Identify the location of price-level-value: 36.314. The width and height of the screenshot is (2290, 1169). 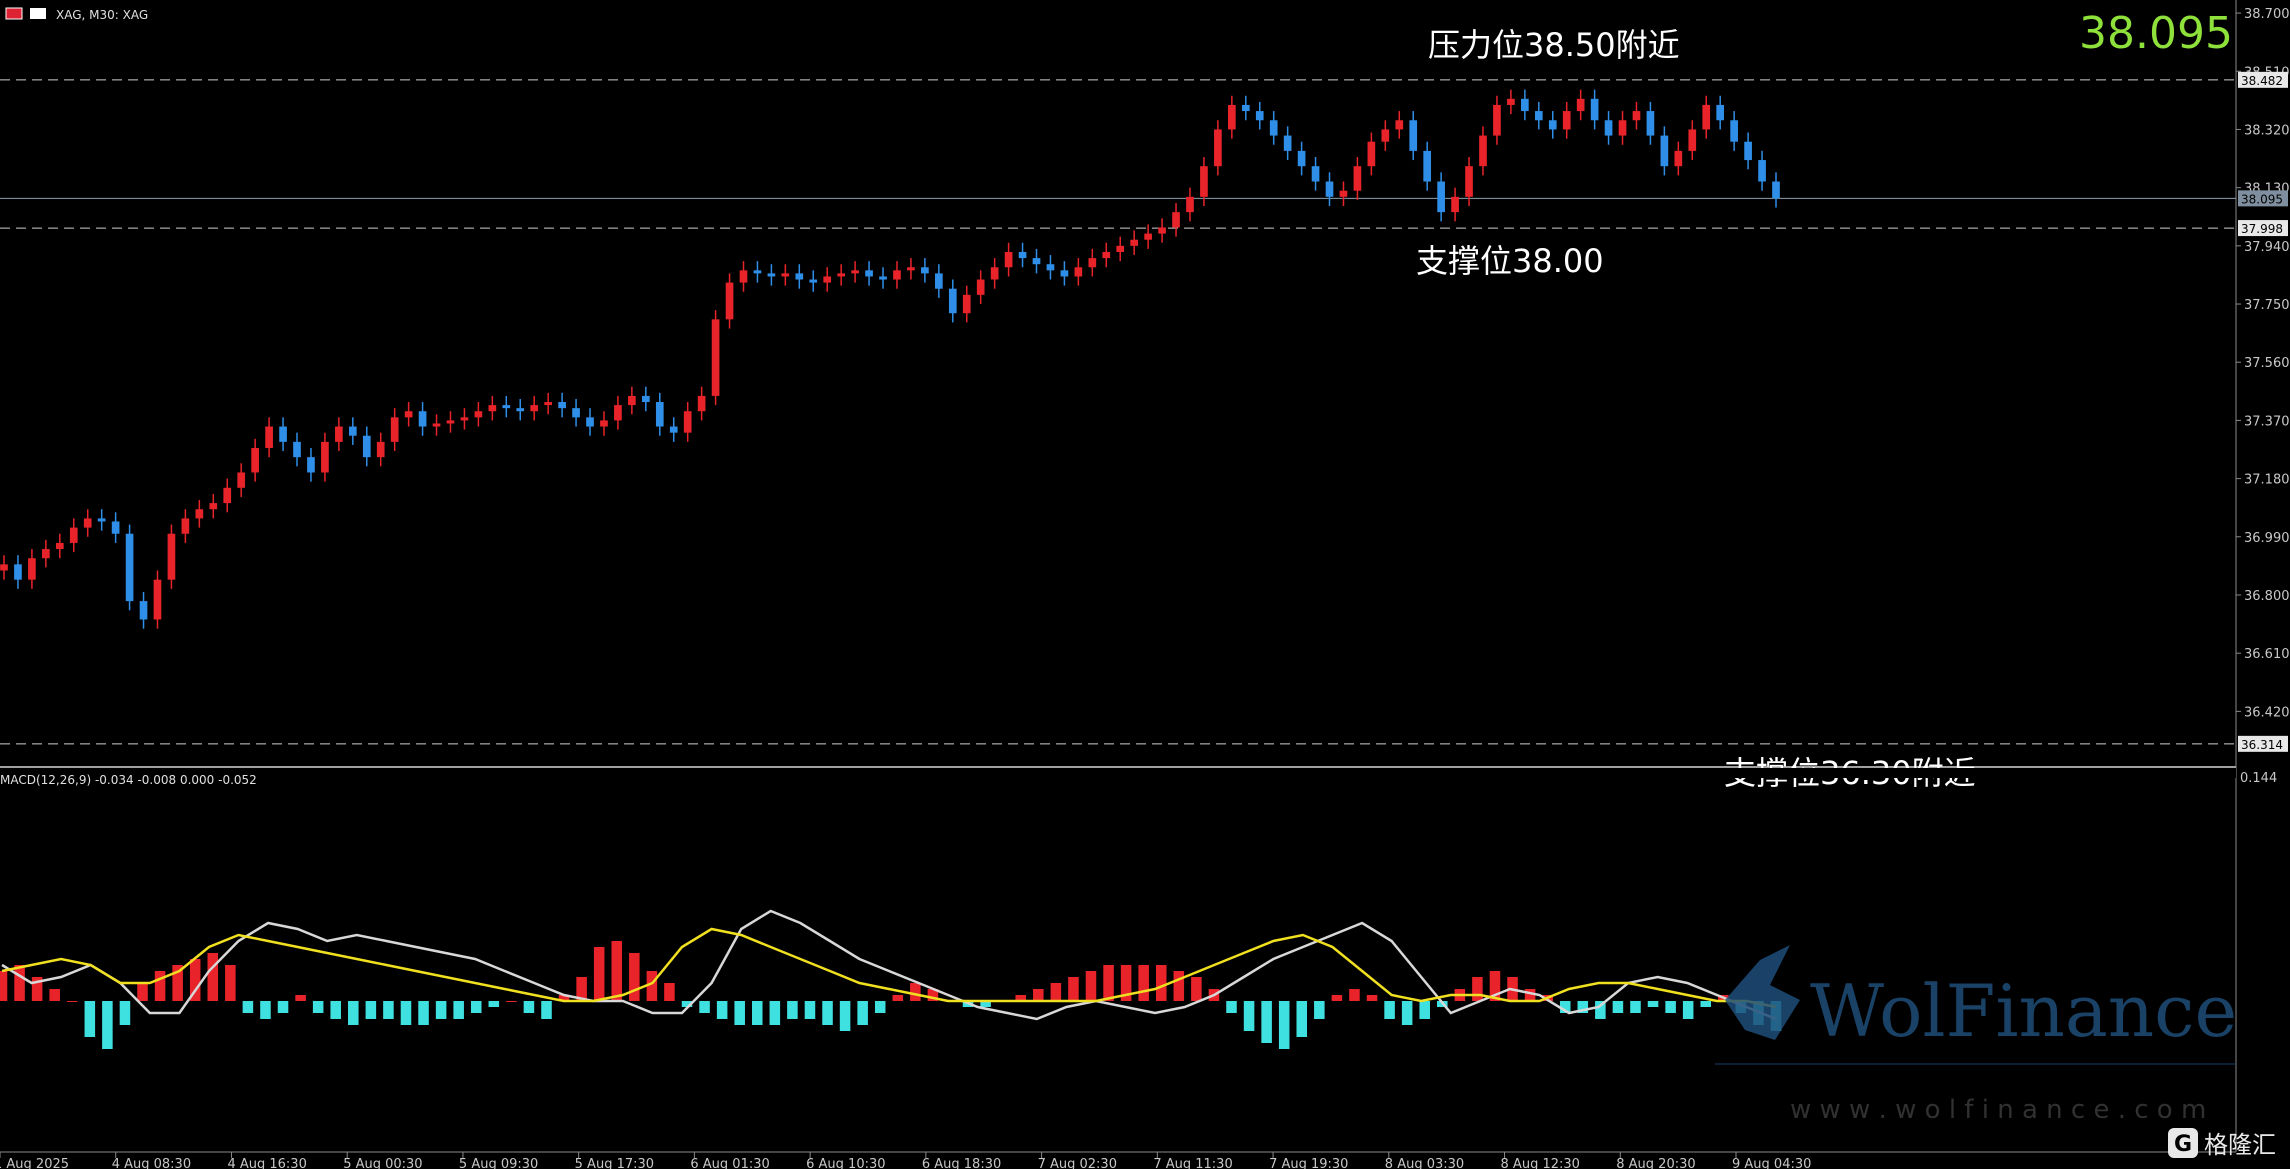
(2262, 745).